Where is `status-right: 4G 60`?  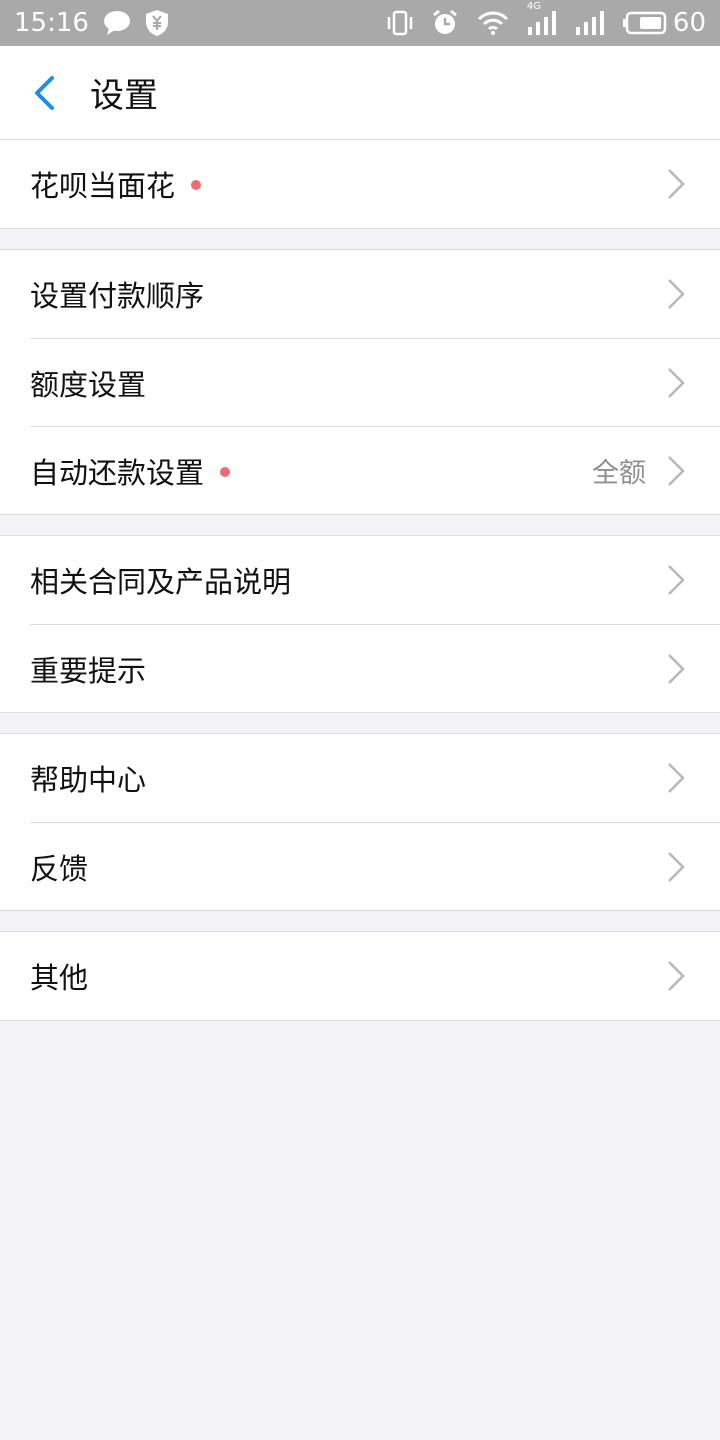 status-right: 4G 60 is located at coordinates (546, 19).